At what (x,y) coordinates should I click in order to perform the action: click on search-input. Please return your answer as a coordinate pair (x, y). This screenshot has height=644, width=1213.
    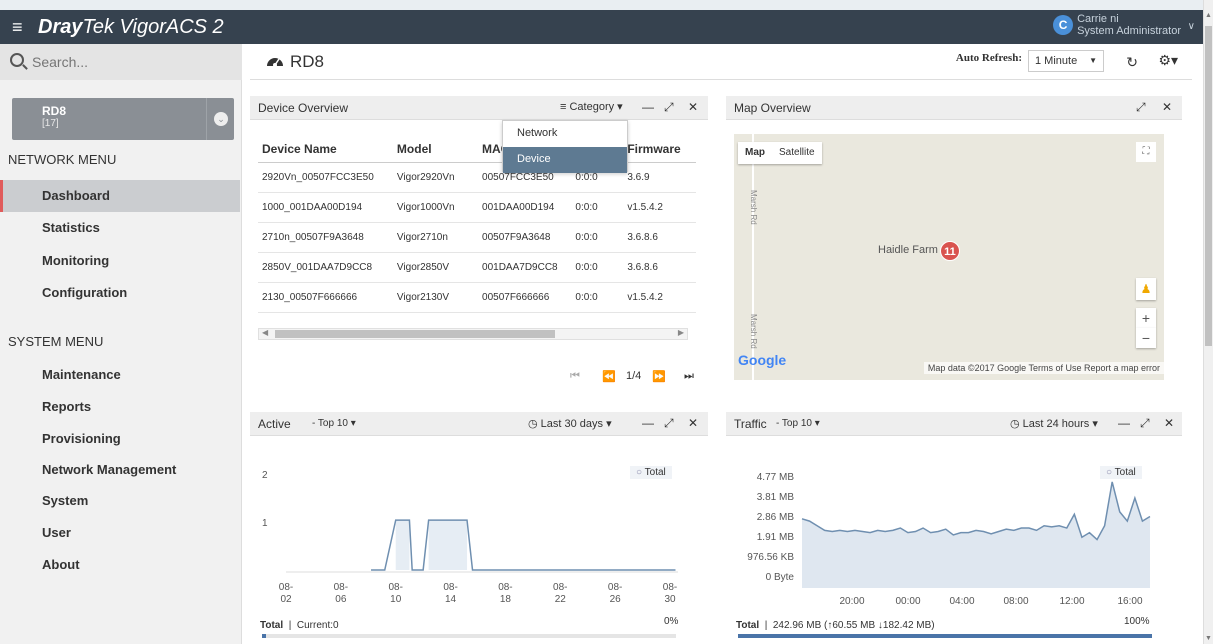
    Looking at the image, I should click on (127, 62).